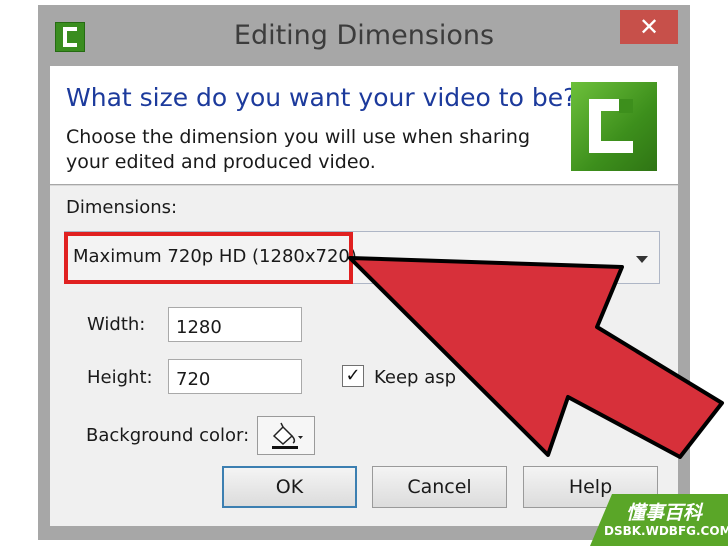 This screenshot has width=728, height=546. I want to click on ok-button: OK, so click(289, 487).